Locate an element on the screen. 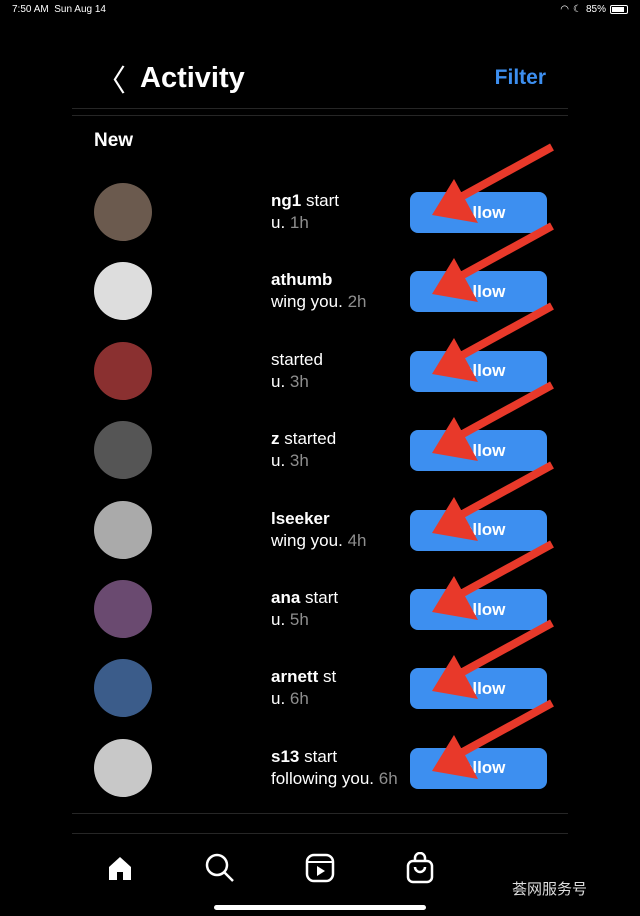 The image size is (640, 916). tab-search is located at coordinates (220, 868).